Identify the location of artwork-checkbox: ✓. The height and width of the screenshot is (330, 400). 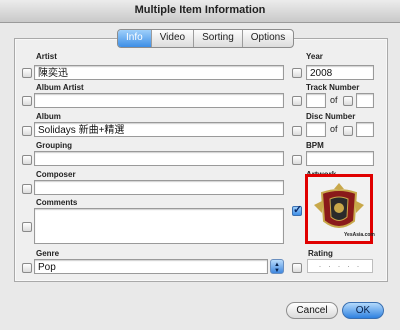
(297, 210).